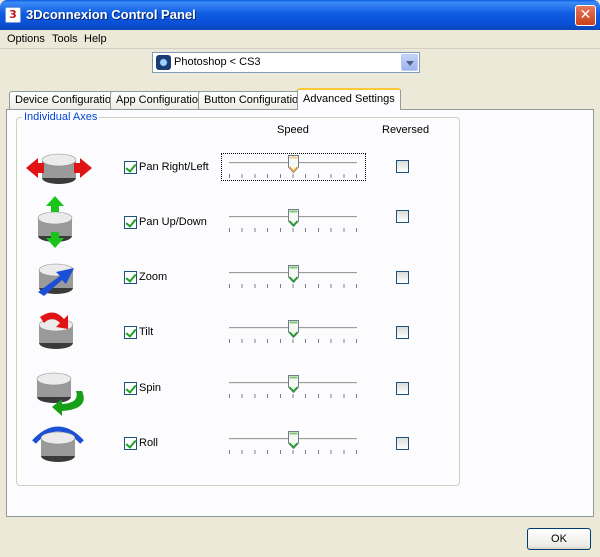  Describe the element at coordinates (153, 277) in the screenshot. I see `zoom-label: Zoom` at that location.